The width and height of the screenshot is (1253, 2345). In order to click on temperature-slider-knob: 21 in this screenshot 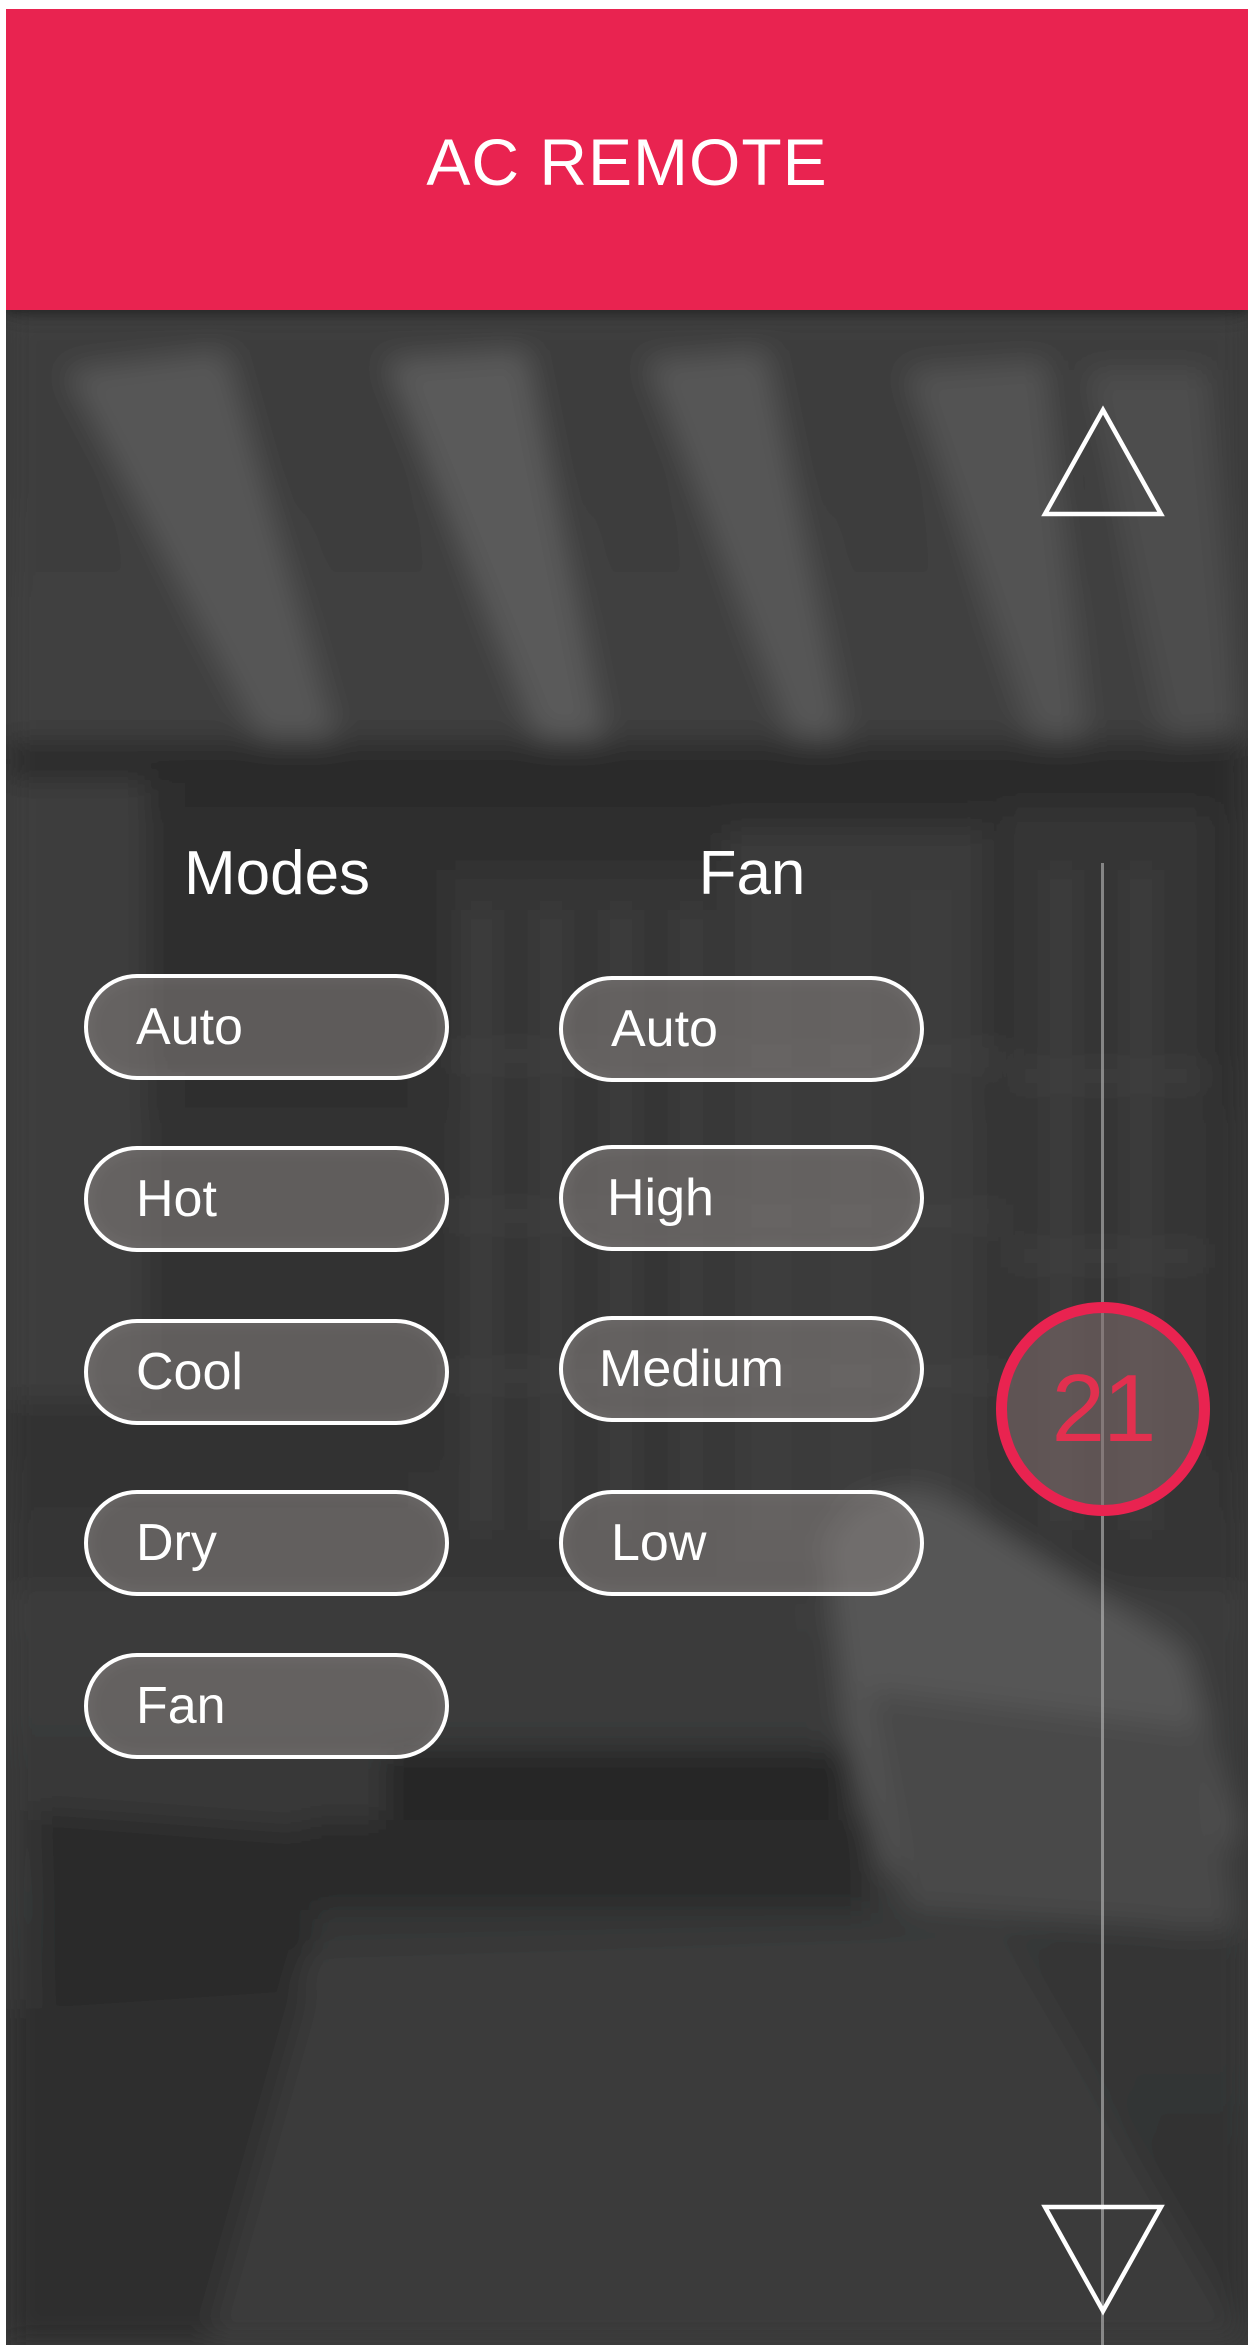, I will do `click(1103, 1409)`.